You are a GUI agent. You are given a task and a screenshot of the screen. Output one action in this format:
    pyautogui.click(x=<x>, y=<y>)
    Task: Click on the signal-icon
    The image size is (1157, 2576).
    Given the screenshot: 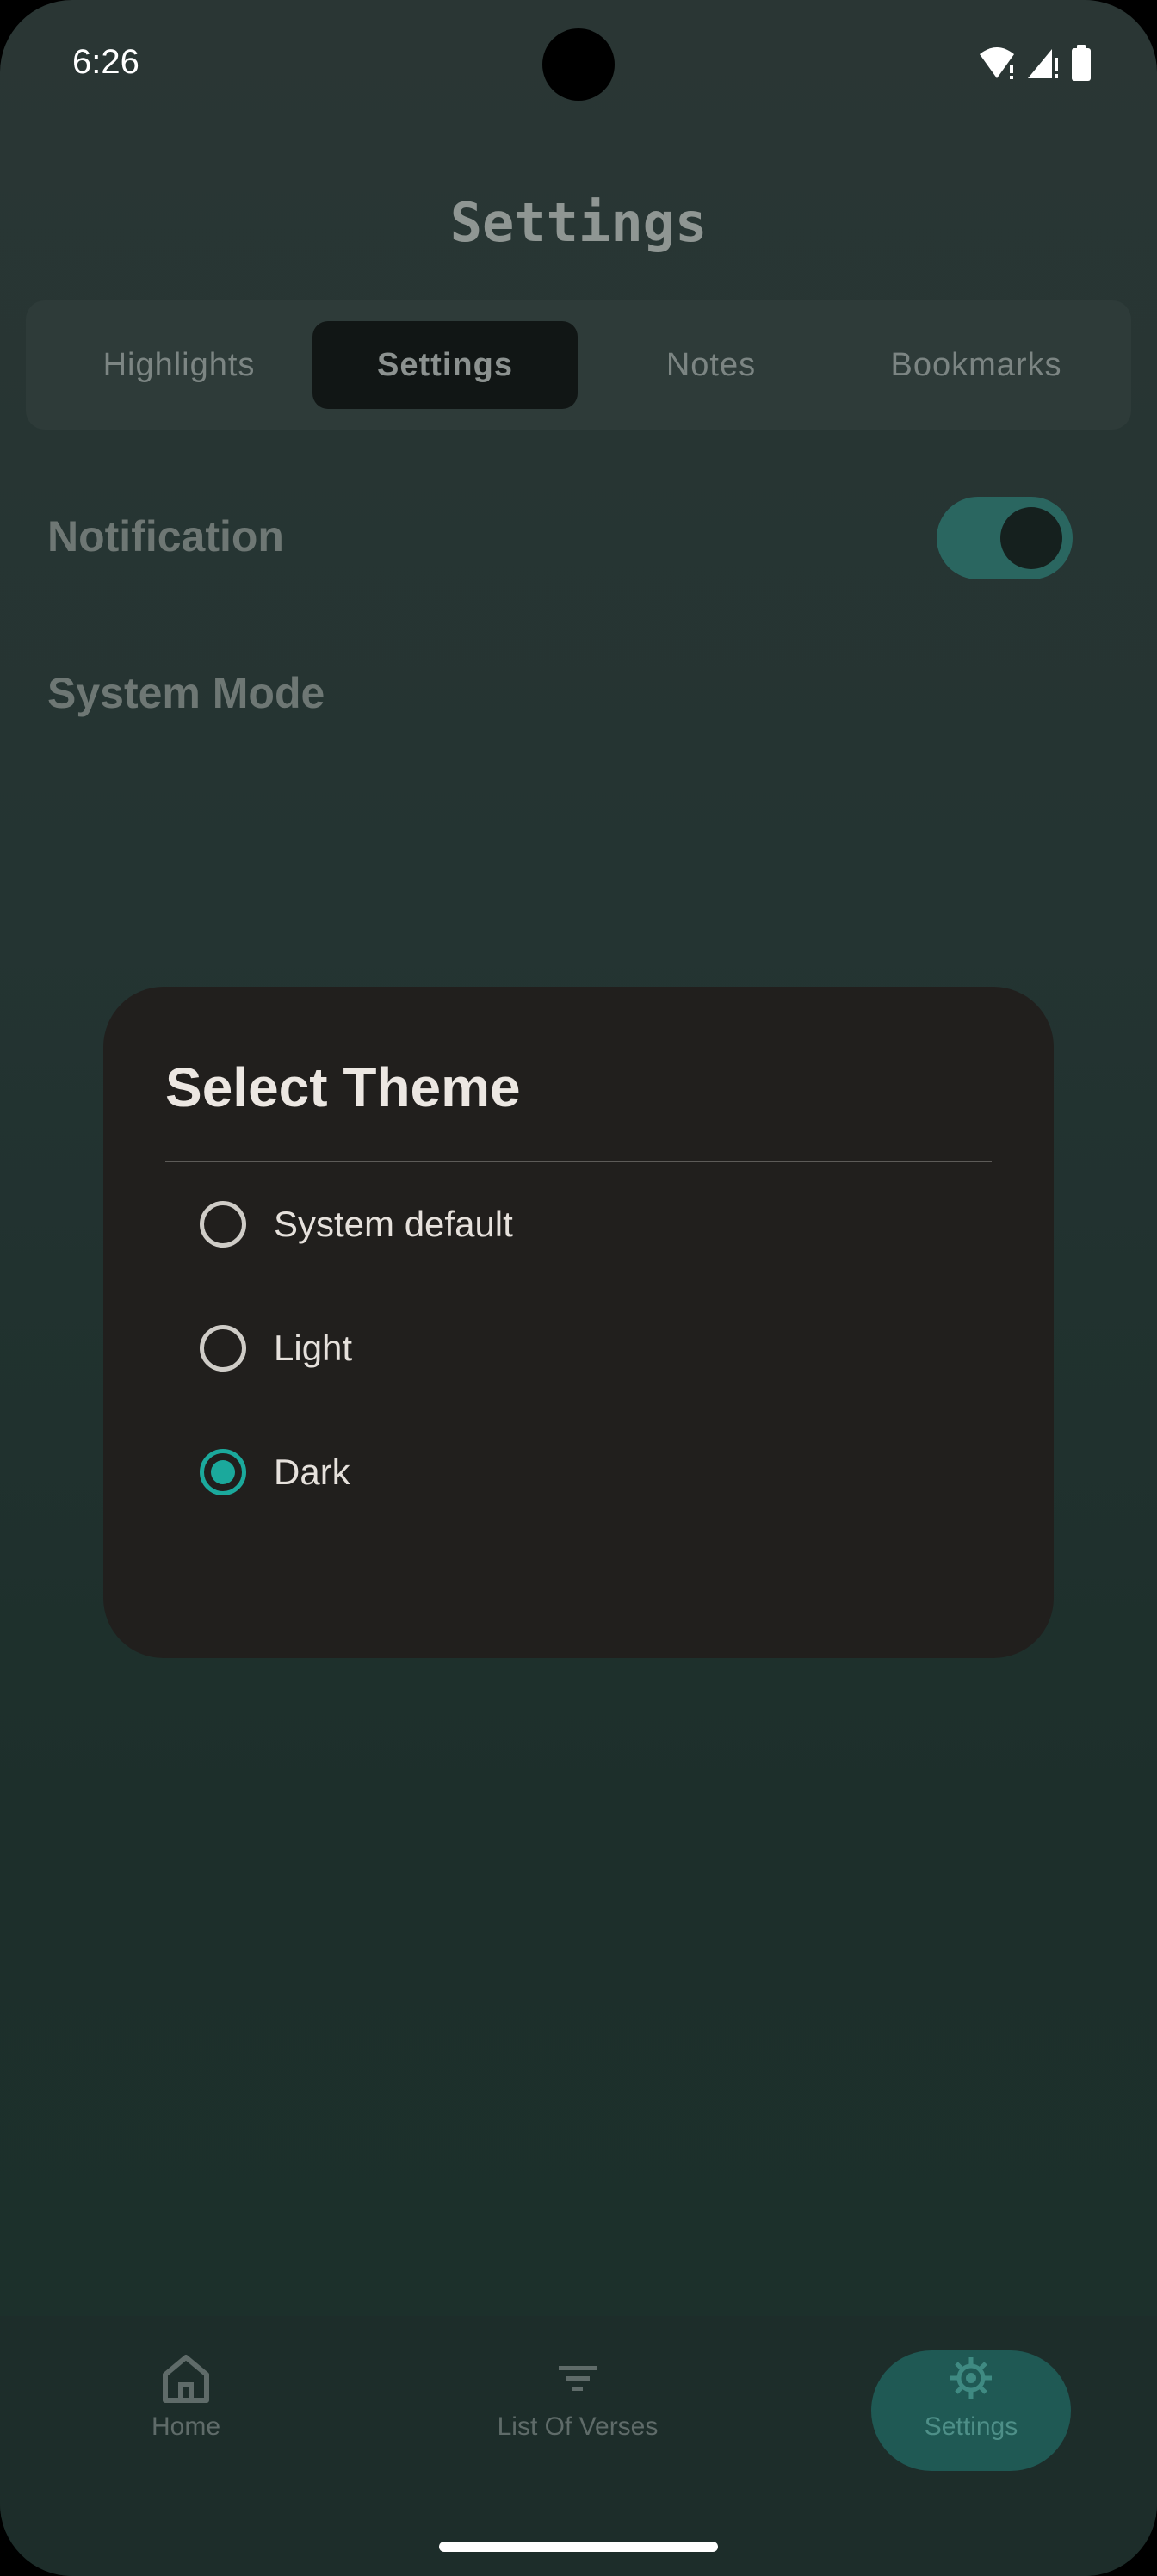 What is the action you would take?
    pyautogui.click(x=1043, y=64)
    